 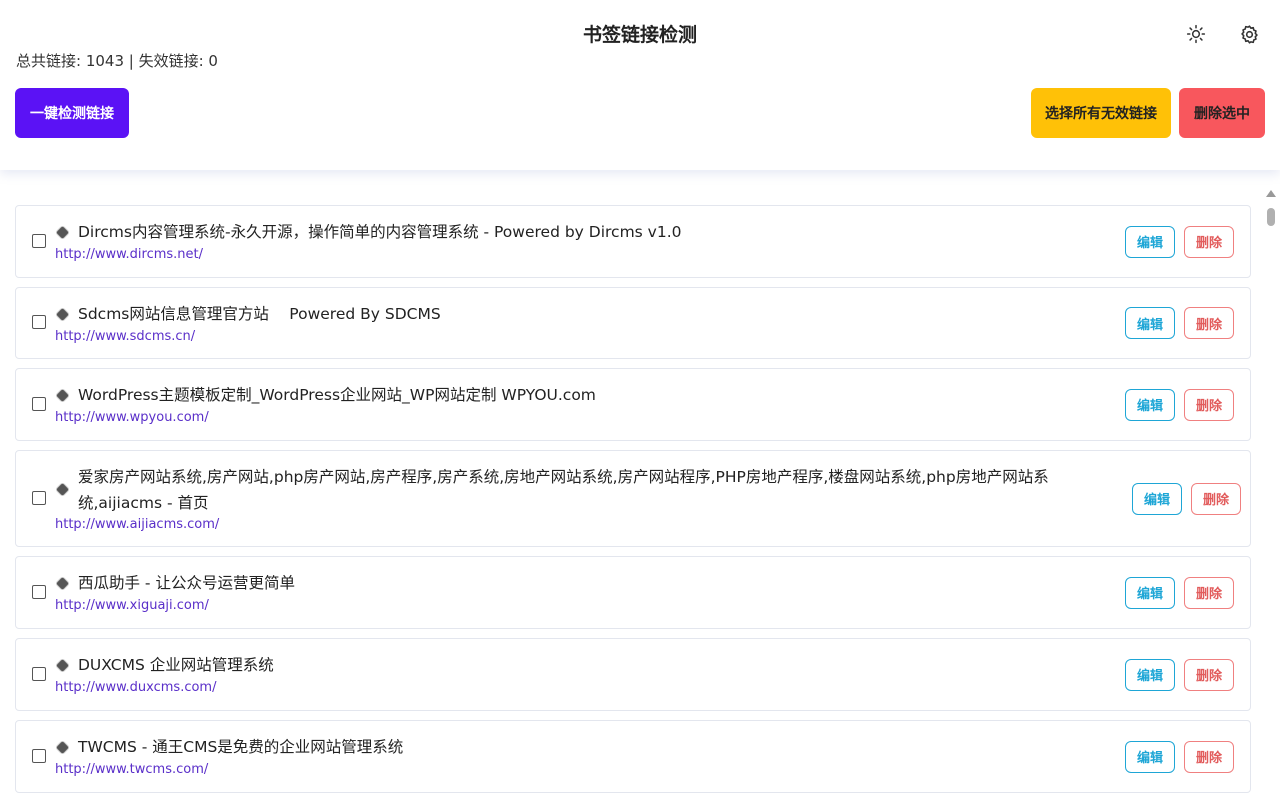 I want to click on scroll-up-arrow-icon, so click(x=1271, y=193).